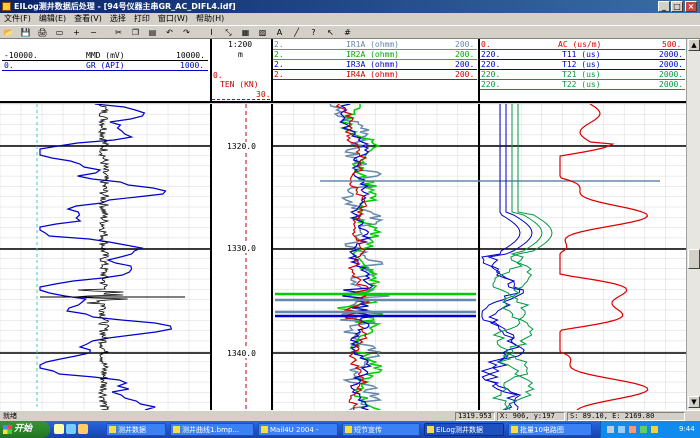  I want to click on ir2a-curve, so click(360, 257).